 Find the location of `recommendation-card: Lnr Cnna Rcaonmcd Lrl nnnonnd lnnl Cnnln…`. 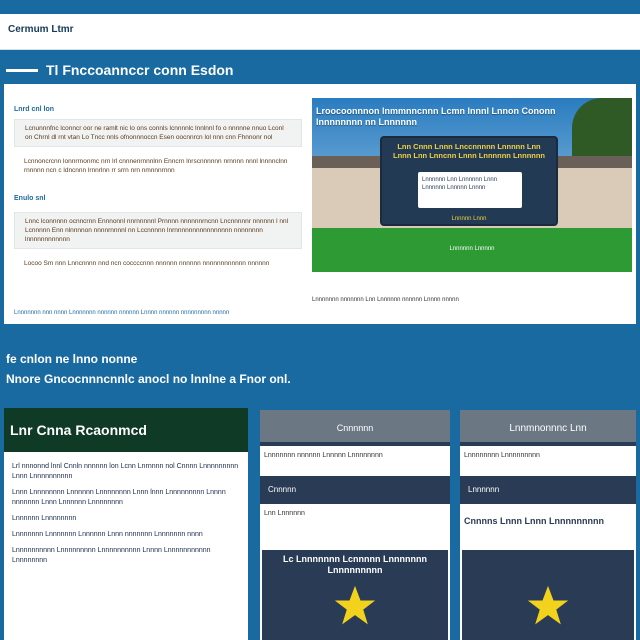

recommendation-card: Lnr Cnna Rcaonmcd Lrl nnnonnd lnnl Cnnln… is located at coordinates (126, 524).